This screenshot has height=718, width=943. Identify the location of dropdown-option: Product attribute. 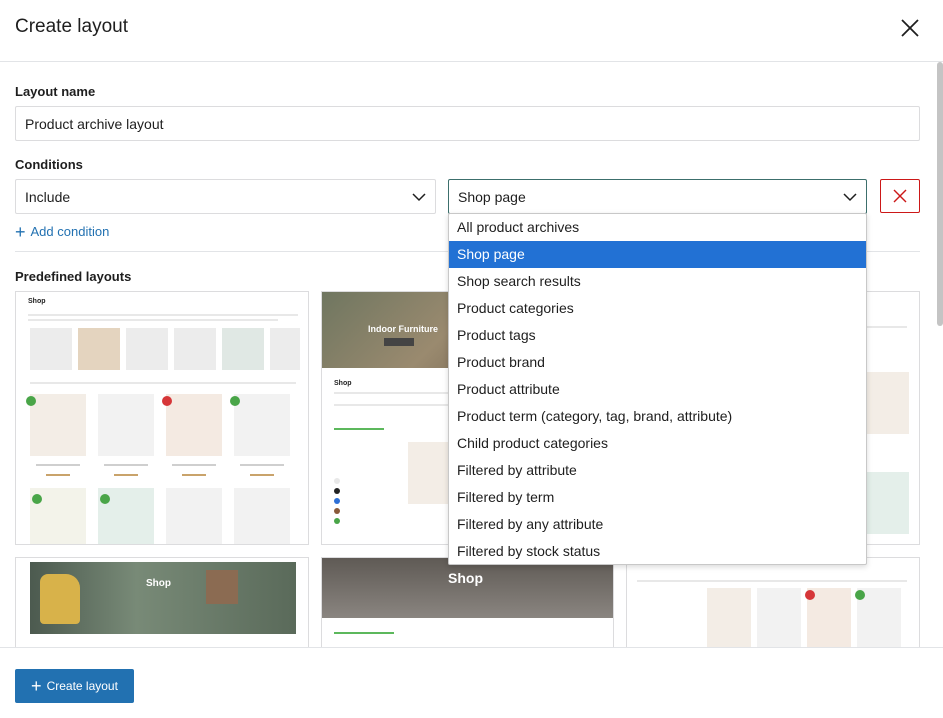
(657, 389).